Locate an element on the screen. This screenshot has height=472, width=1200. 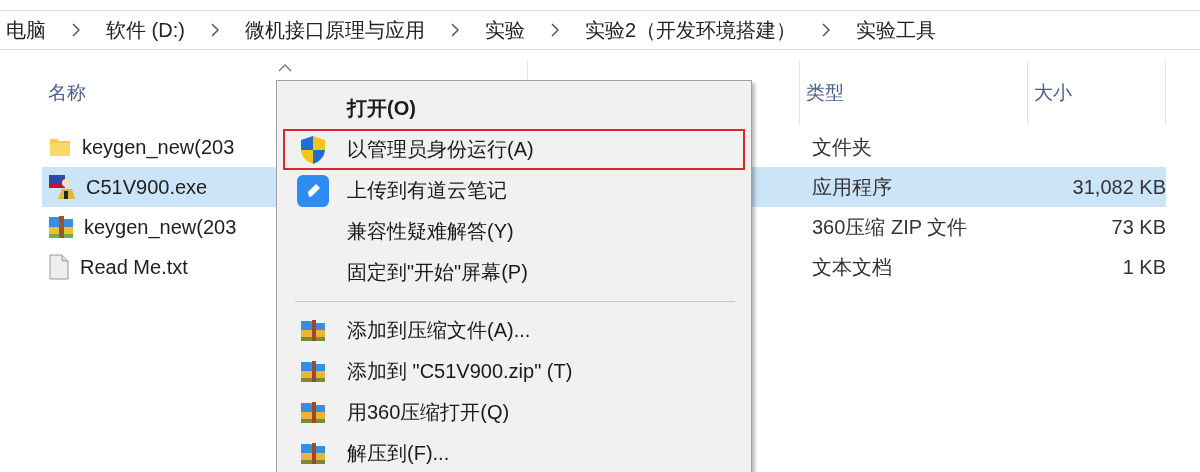
file-size: 31,082 KB is located at coordinates (1119, 186).